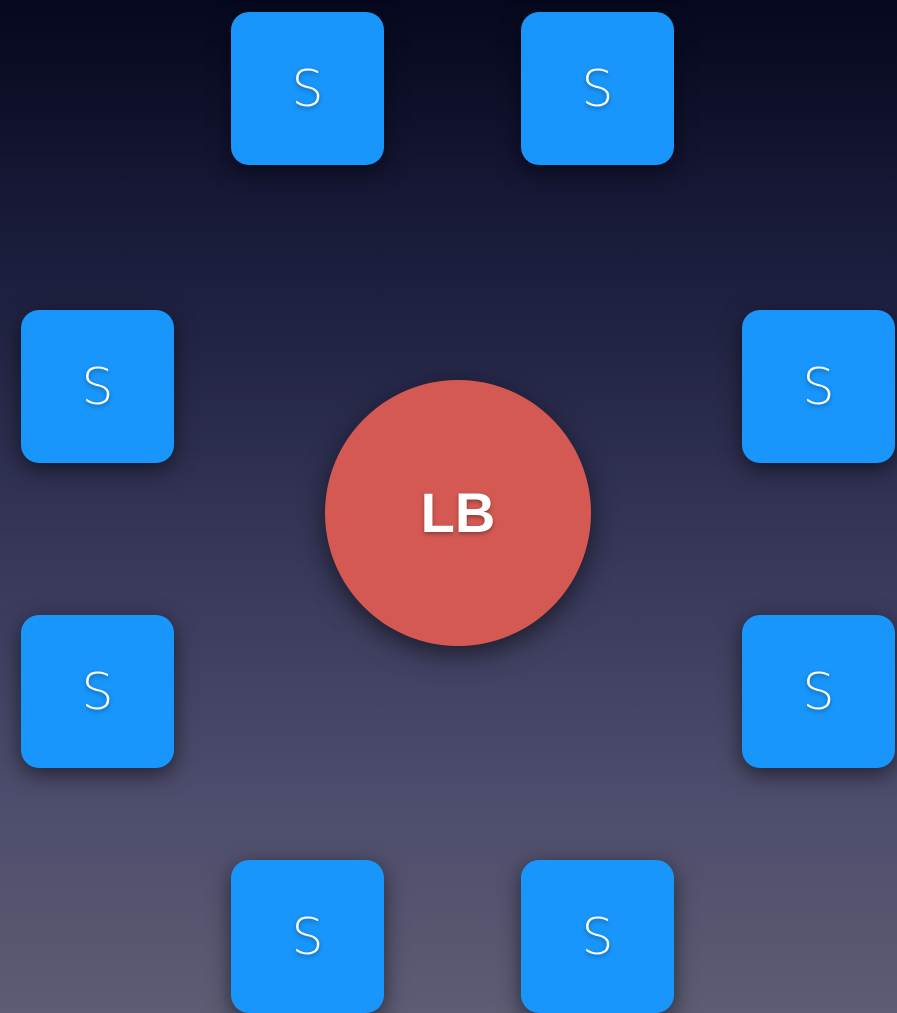  I want to click on load-balancer-node: LB, so click(458, 513).